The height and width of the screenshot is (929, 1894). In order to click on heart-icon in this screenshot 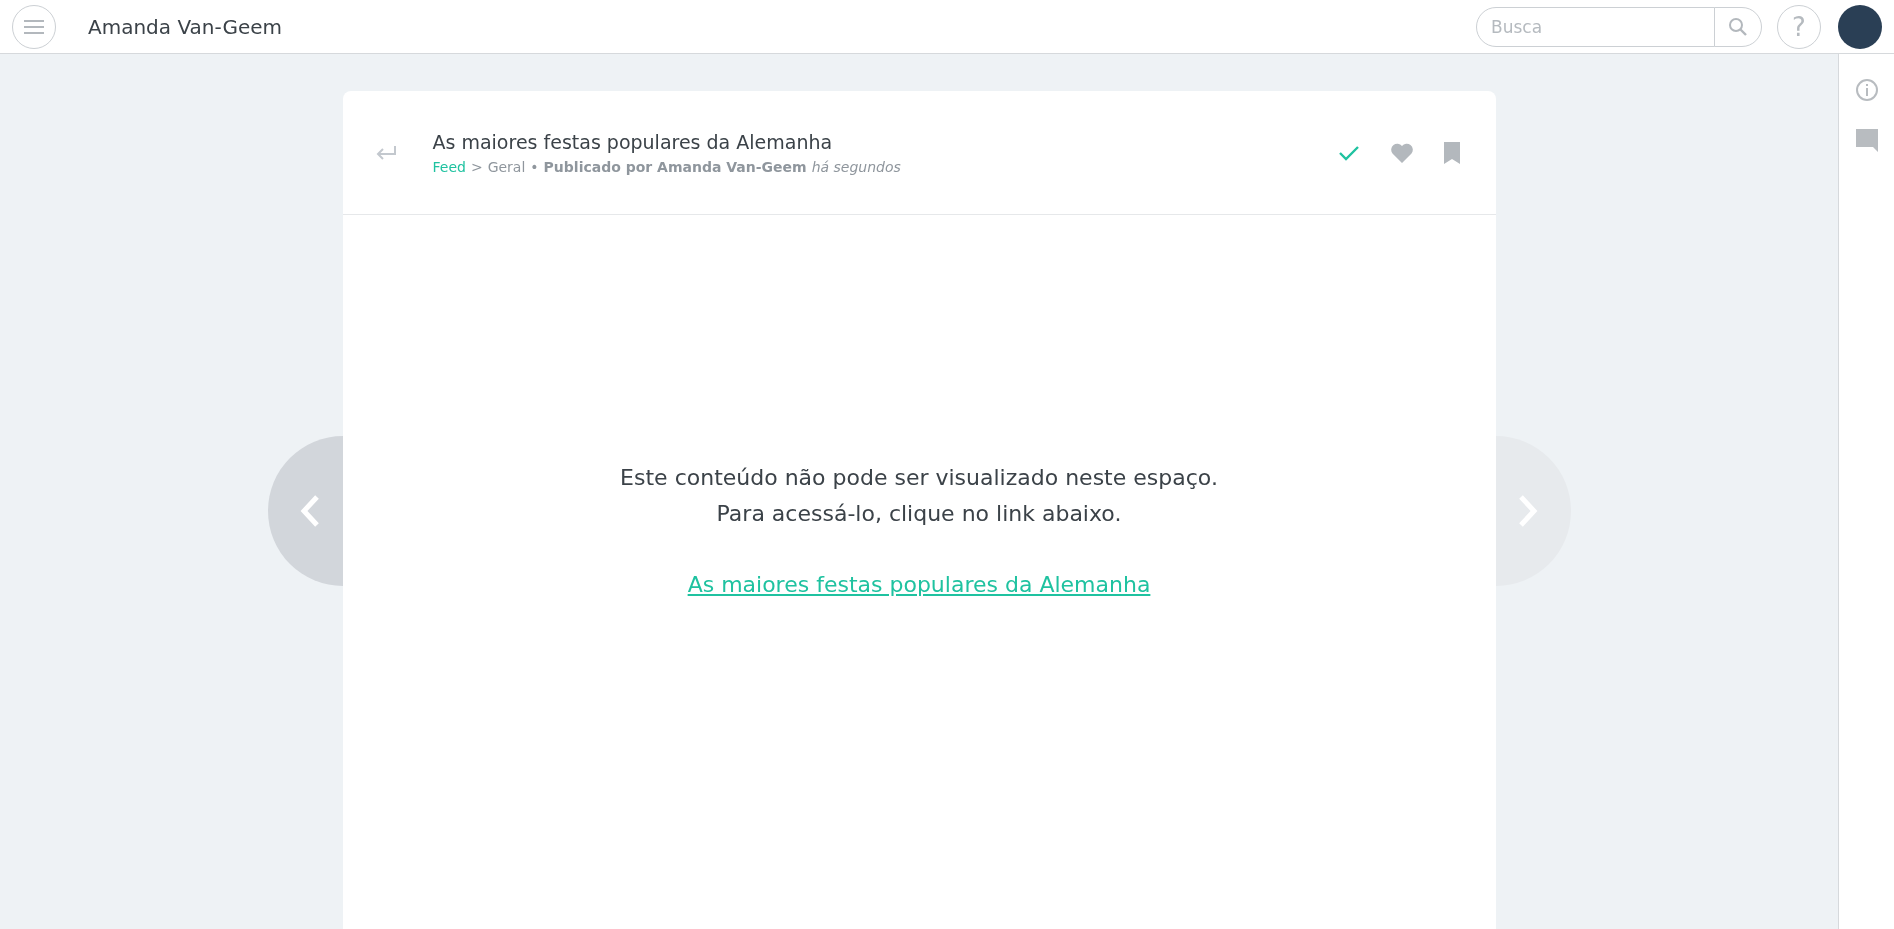, I will do `click(1401, 152)`.